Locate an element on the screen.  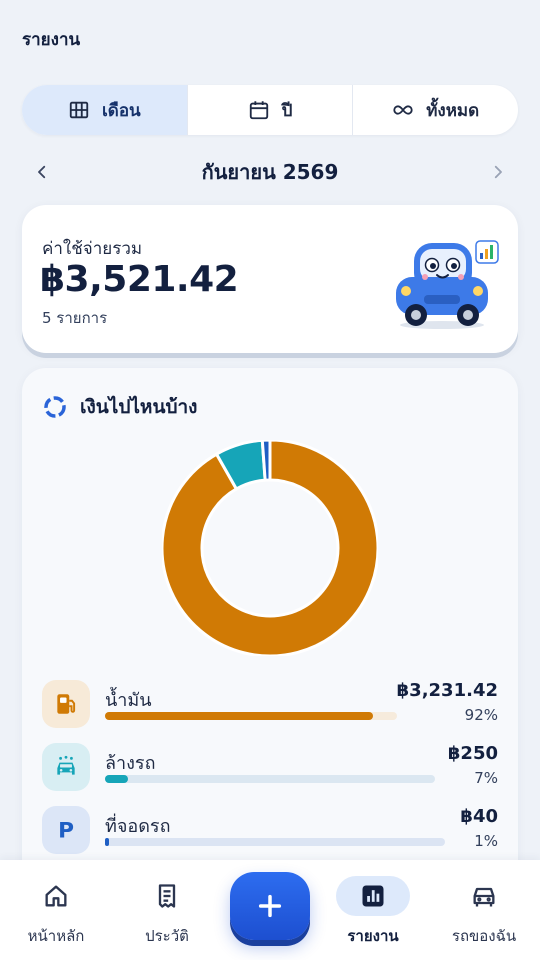
tab-year-label: ปี is located at coordinates (287, 110).